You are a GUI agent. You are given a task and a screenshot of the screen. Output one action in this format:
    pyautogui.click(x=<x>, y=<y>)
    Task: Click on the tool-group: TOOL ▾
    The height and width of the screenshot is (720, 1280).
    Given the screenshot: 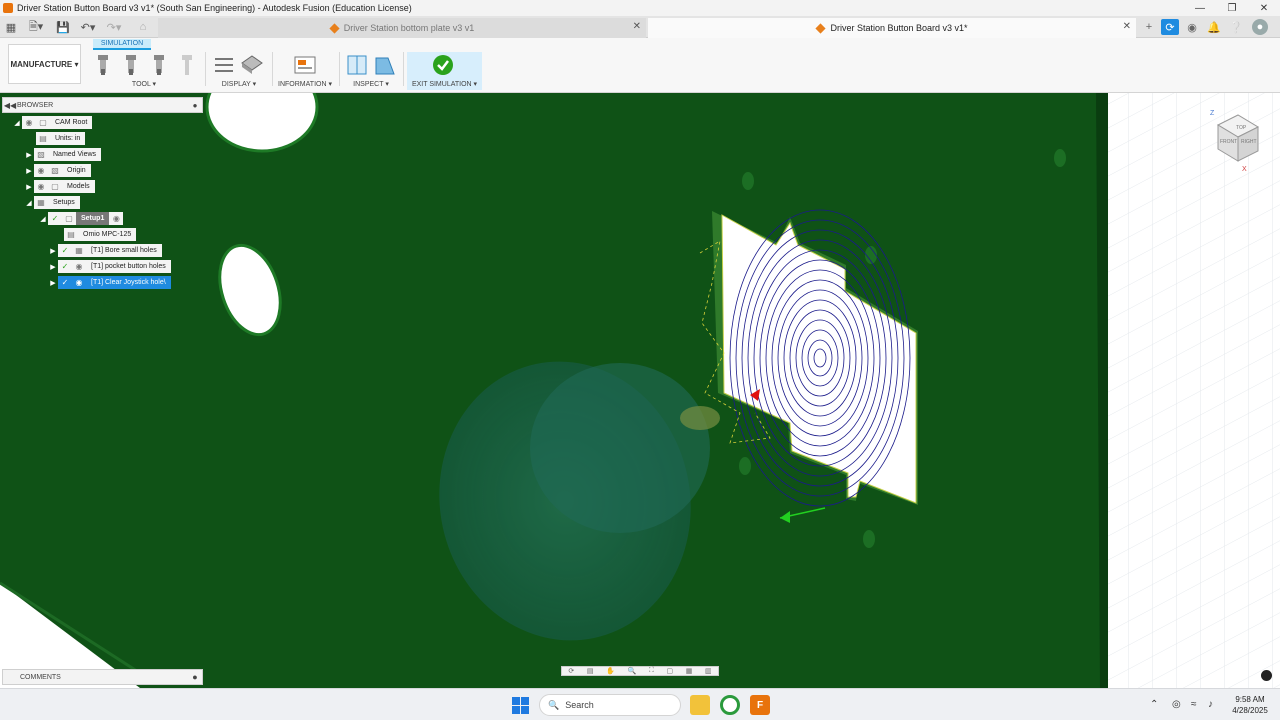 What is the action you would take?
    pyautogui.click(x=144, y=71)
    